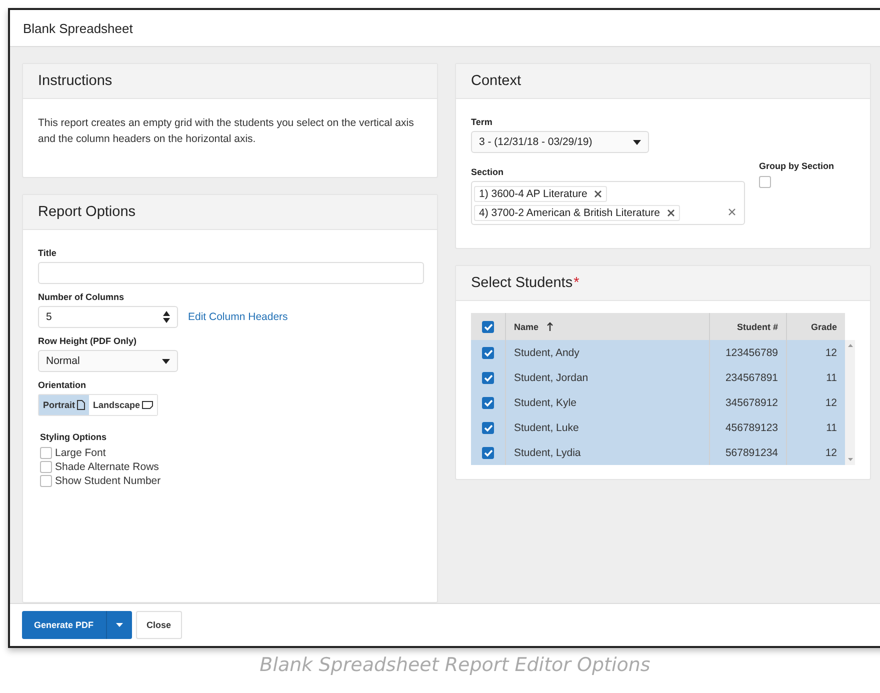 This screenshot has width=880, height=693. I want to click on required-mark: *, so click(577, 283).